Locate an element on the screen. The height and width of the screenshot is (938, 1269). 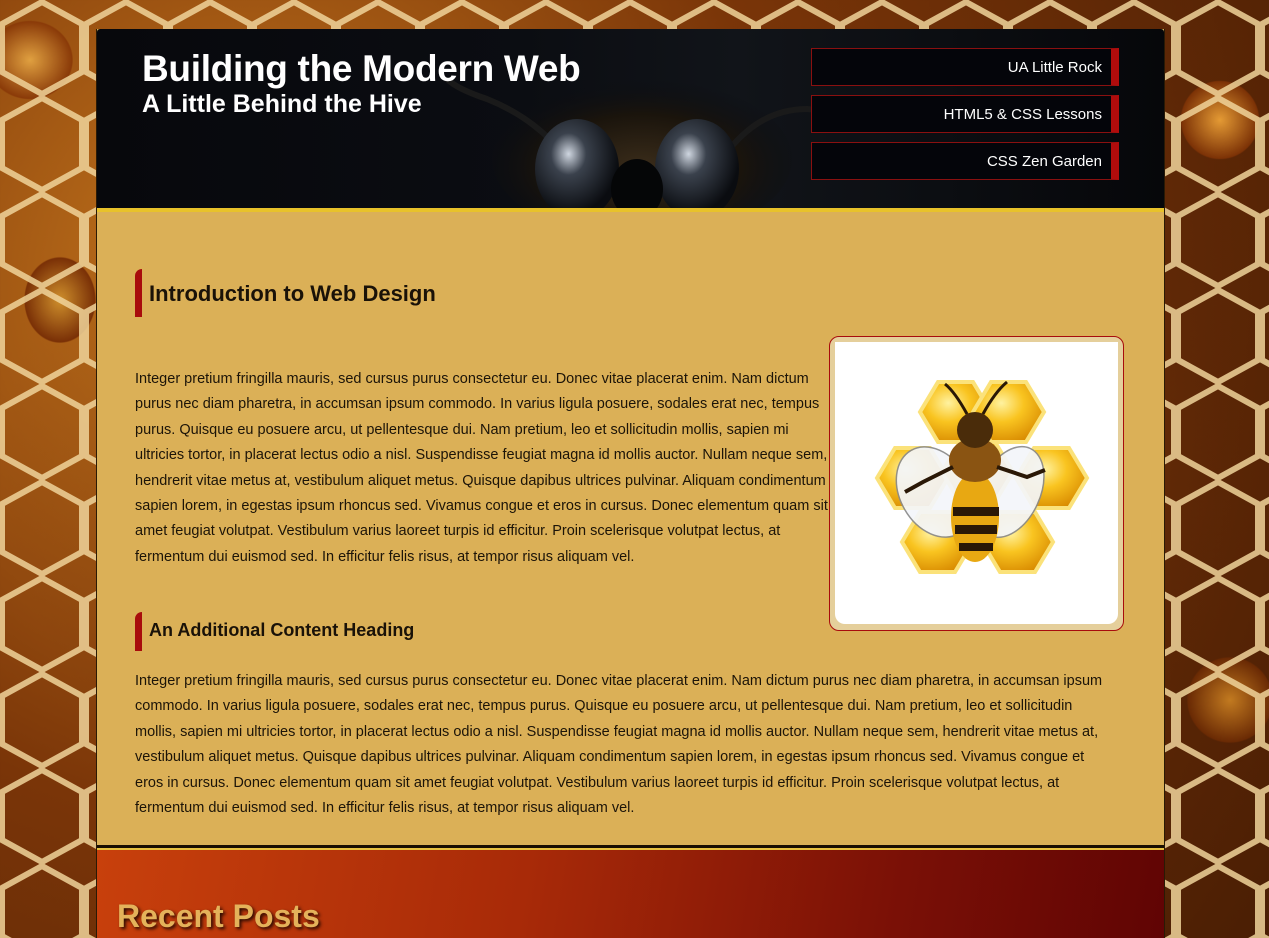
intro-heading: Introduction to Web Design is located at coordinates (292, 293).